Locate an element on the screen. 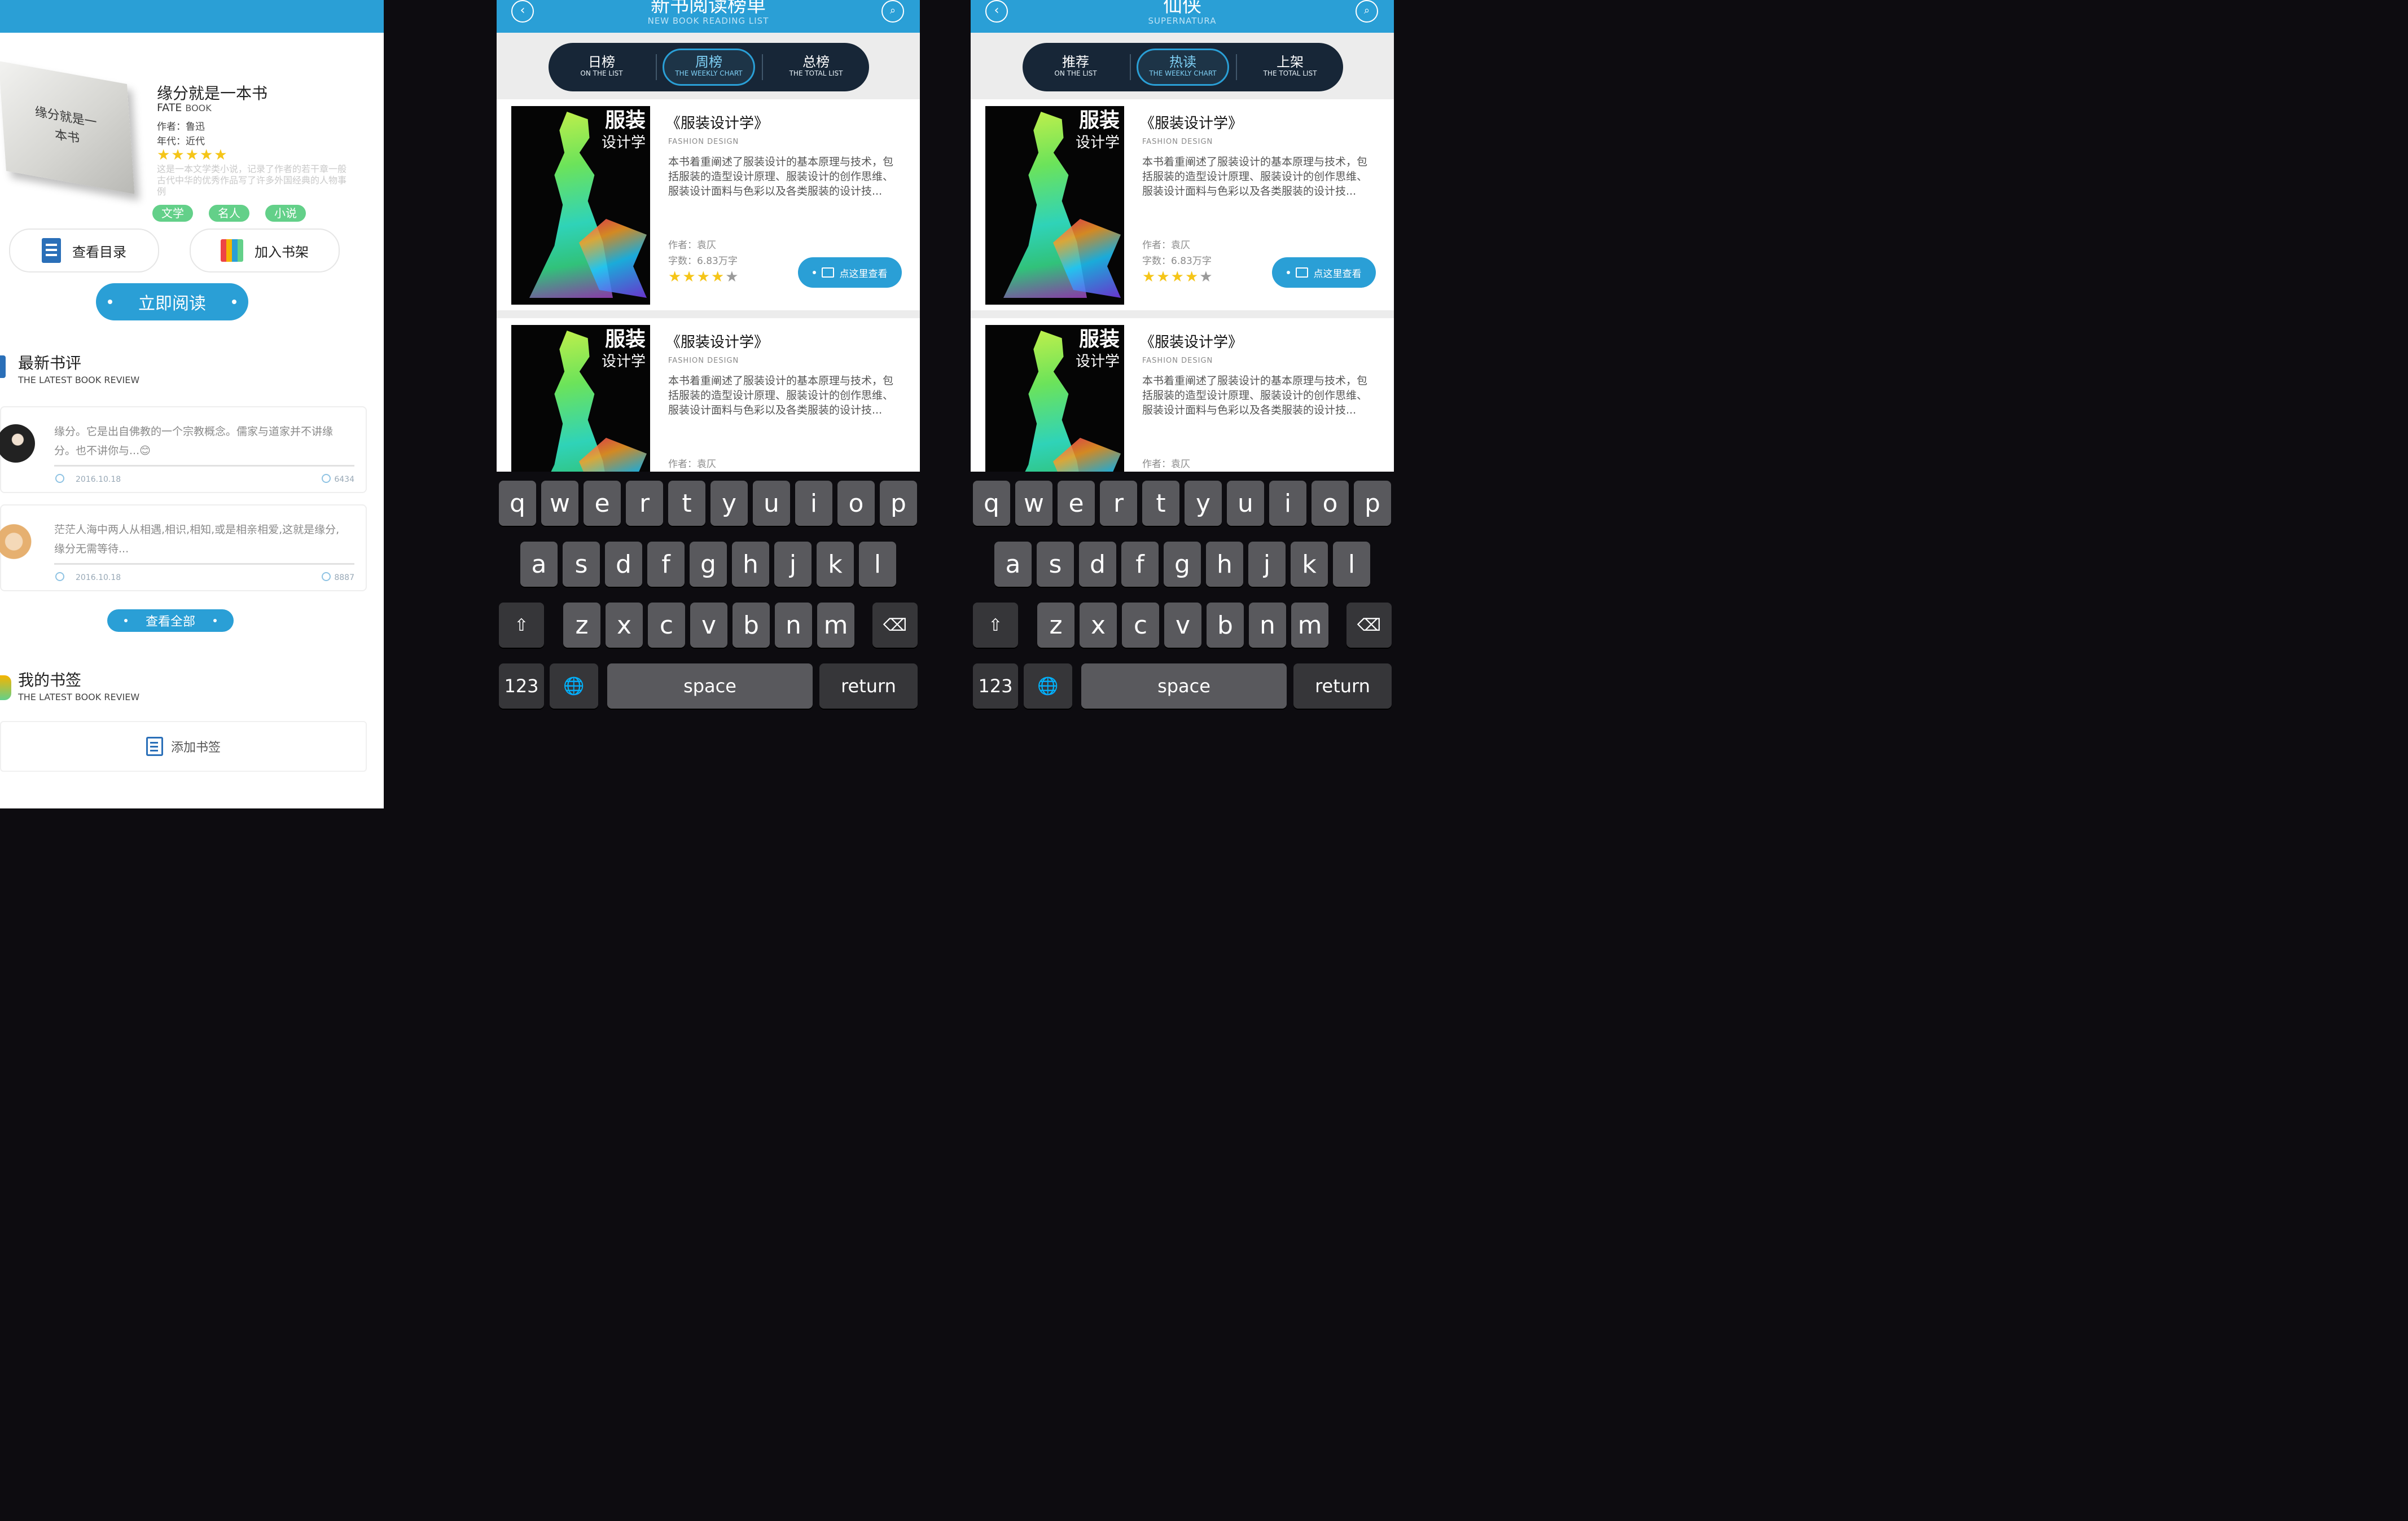 The width and height of the screenshot is (2408, 1521). eye-icon is located at coordinates (327, 576).